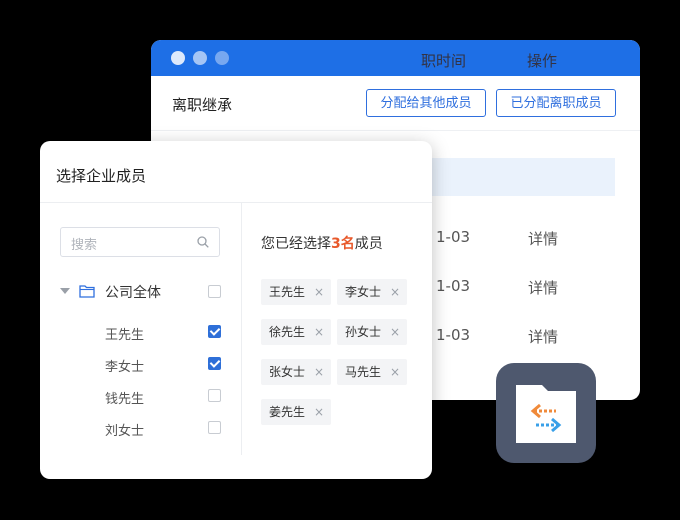 The image size is (680, 520). What do you see at coordinates (363, 372) in the screenshot?
I see `tag-label: 马先生` at bounding box center [363, 372].